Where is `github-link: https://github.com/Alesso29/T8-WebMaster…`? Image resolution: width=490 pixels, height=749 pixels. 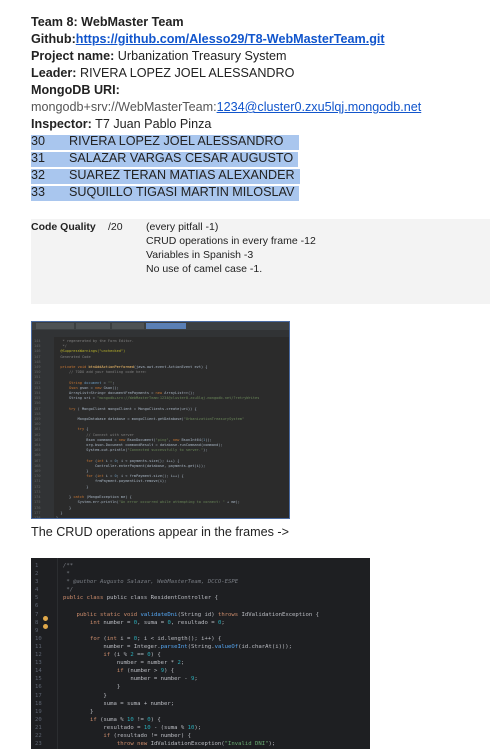 github-link: https://github.com/Alesso29/T8-WebMaster… is located at coordinates (230, 39).